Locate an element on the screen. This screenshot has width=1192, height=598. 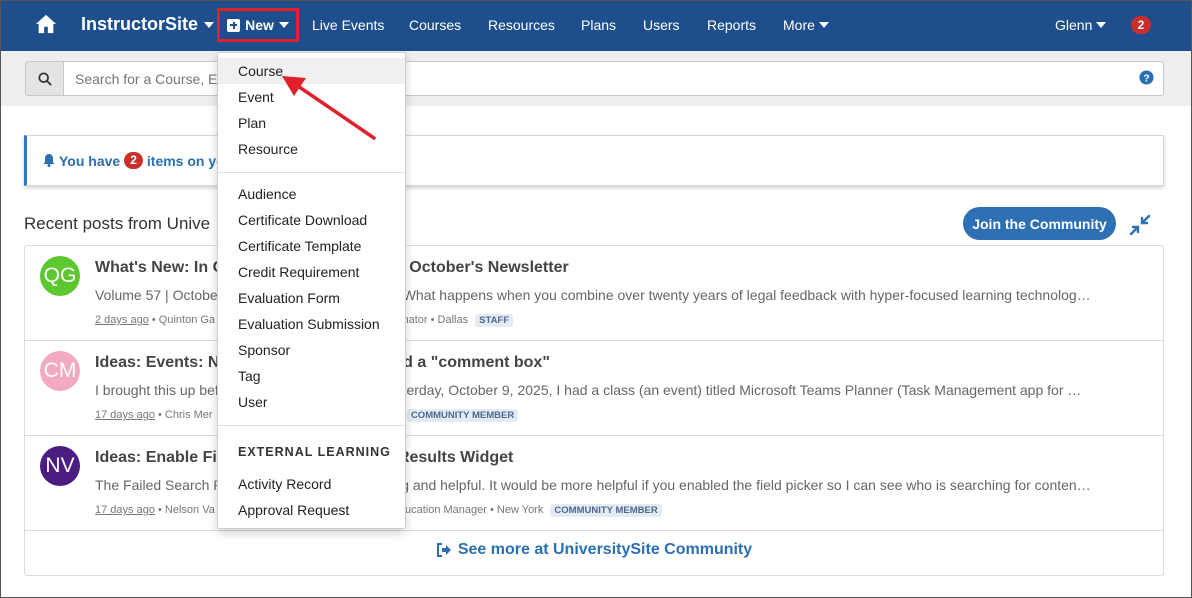
user-name: Glenn is located at coordinates (1074, 25).